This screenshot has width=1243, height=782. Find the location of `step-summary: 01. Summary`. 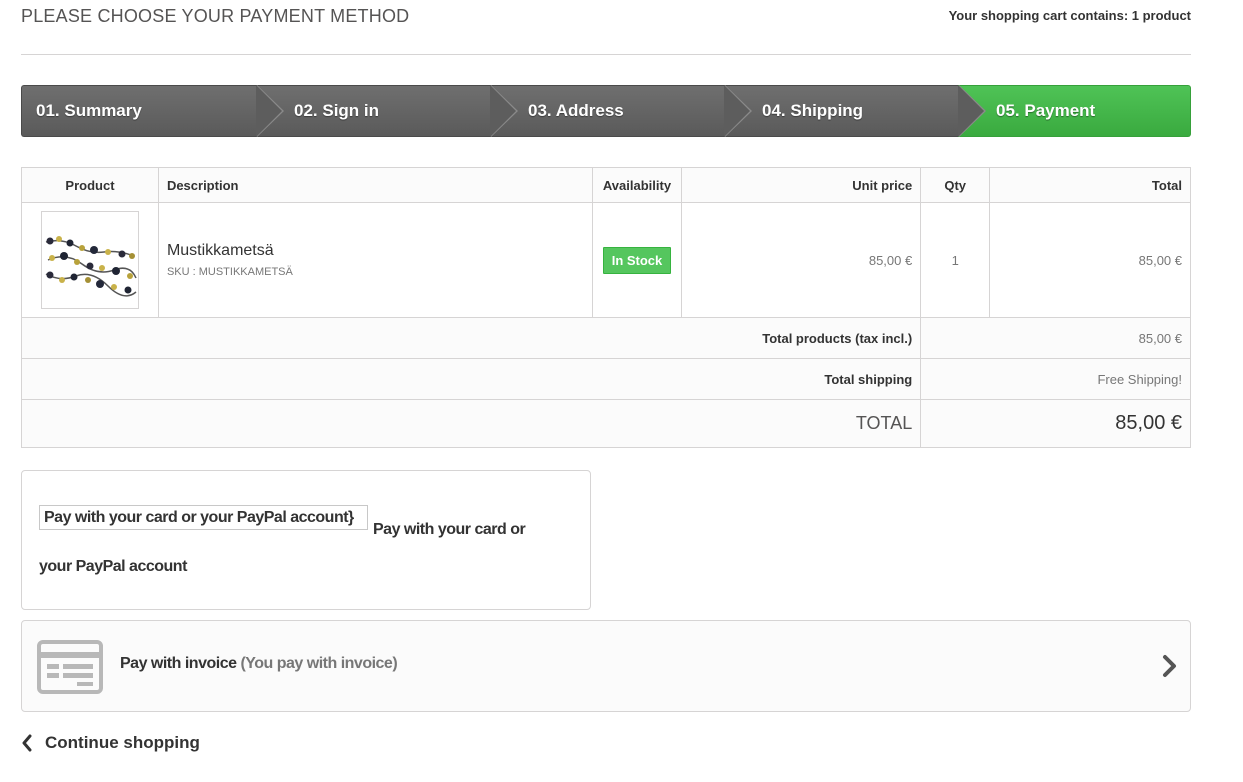

step-summary: 01. Summary is located at coordinates (152, 111).